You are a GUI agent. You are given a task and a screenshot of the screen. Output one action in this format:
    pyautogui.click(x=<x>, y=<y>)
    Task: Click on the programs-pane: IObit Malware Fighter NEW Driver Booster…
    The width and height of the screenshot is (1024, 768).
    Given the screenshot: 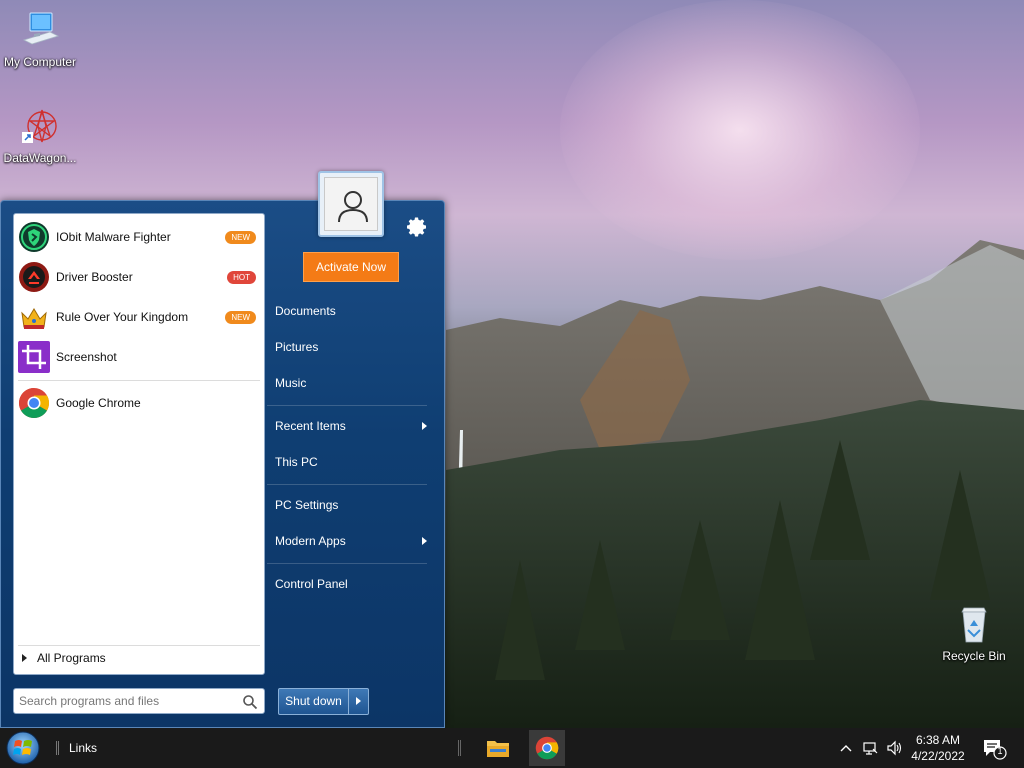 What is the action you would take?
    pyautogui.click(x=139, y=444)
    